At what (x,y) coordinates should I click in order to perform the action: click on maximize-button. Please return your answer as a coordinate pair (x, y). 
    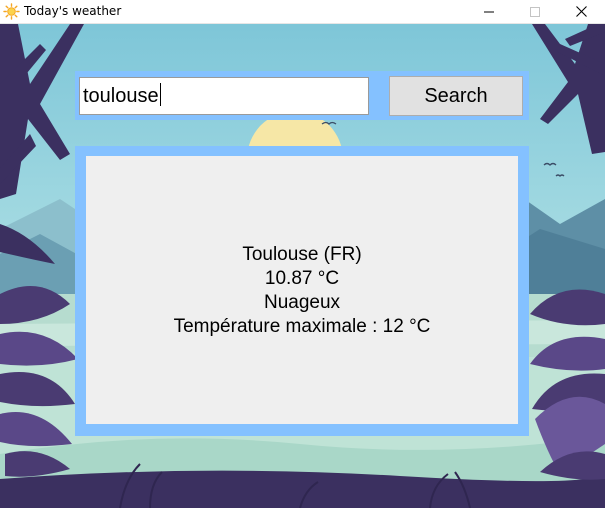
    Looking at the image, I should click on (535, 11).